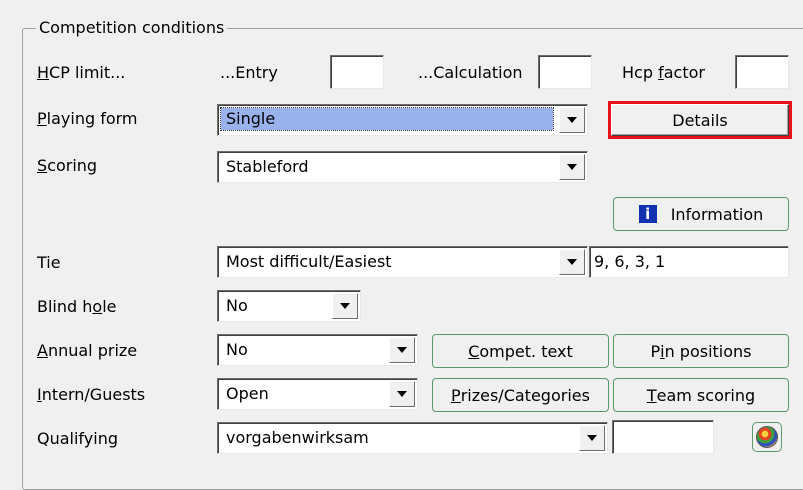 Image resolution: width=803 pixels, height=490 pixels. Describe the element at coordinates (77, 306) in the screenshot. I see `blind-hole-label: Blind hole` at that location.